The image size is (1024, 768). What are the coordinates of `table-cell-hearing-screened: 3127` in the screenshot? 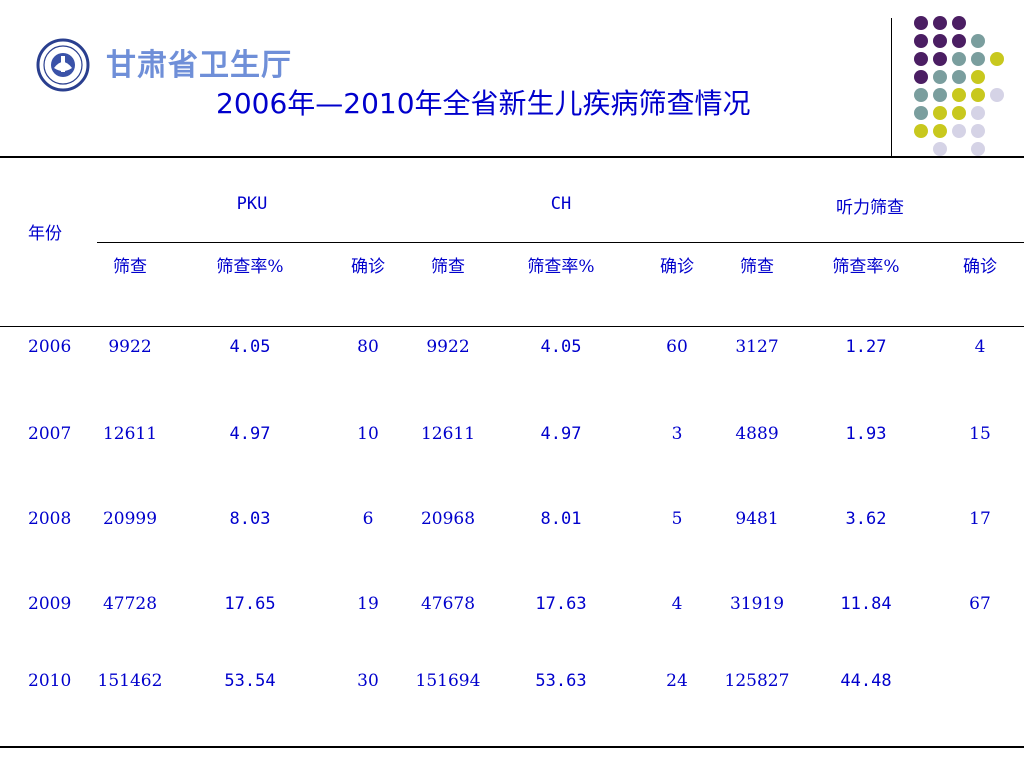 It's located at (757, 347).